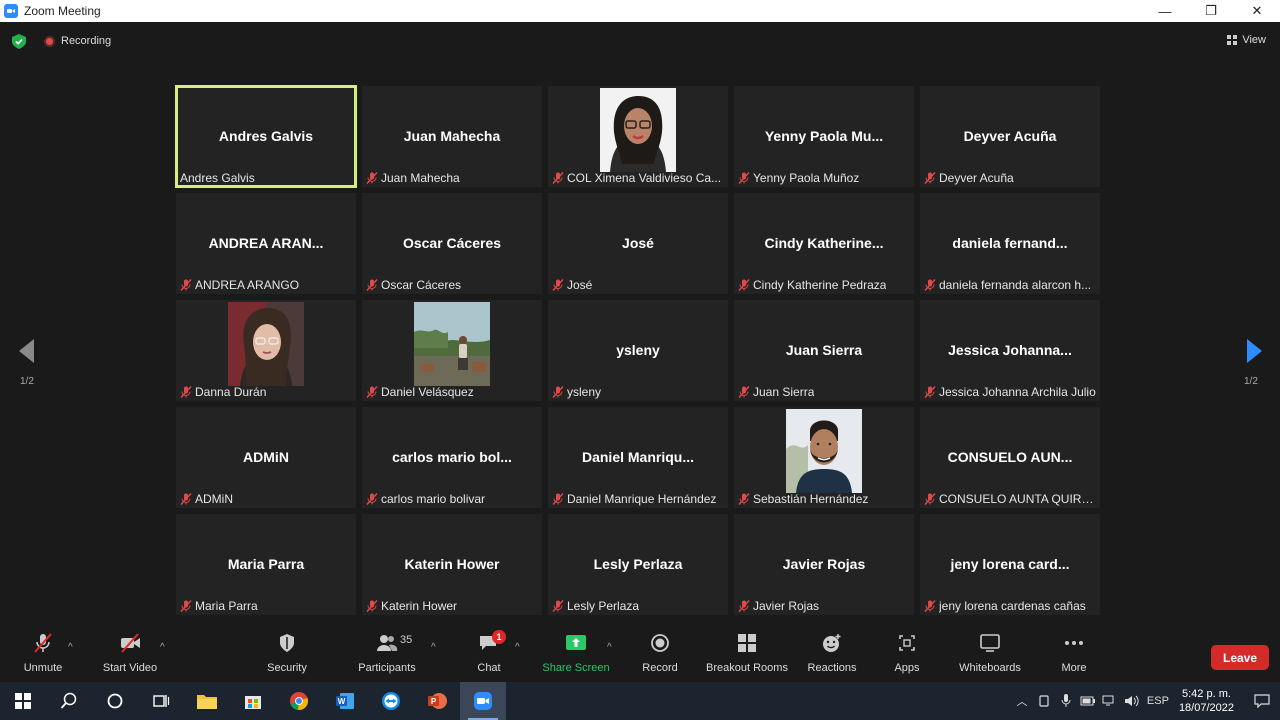  I want to click on record-button: Record, so click(660, 655).